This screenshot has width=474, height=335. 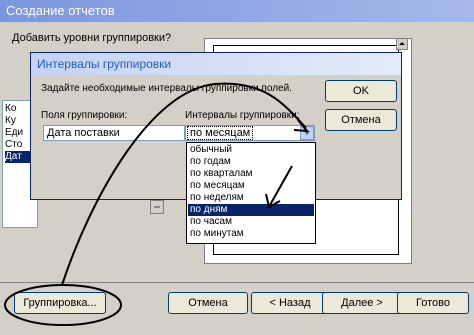 What do you see at coordinates (10, 121) in the screenshot?
I see `list-item: Ку` at bounding box center [10, 121].